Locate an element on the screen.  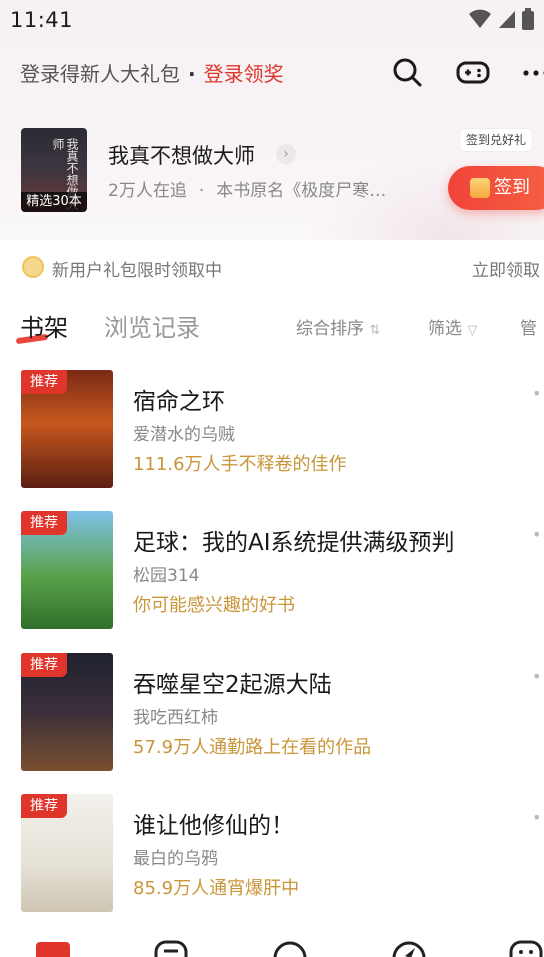
wifi-icon is located at coordinates (480, 18).